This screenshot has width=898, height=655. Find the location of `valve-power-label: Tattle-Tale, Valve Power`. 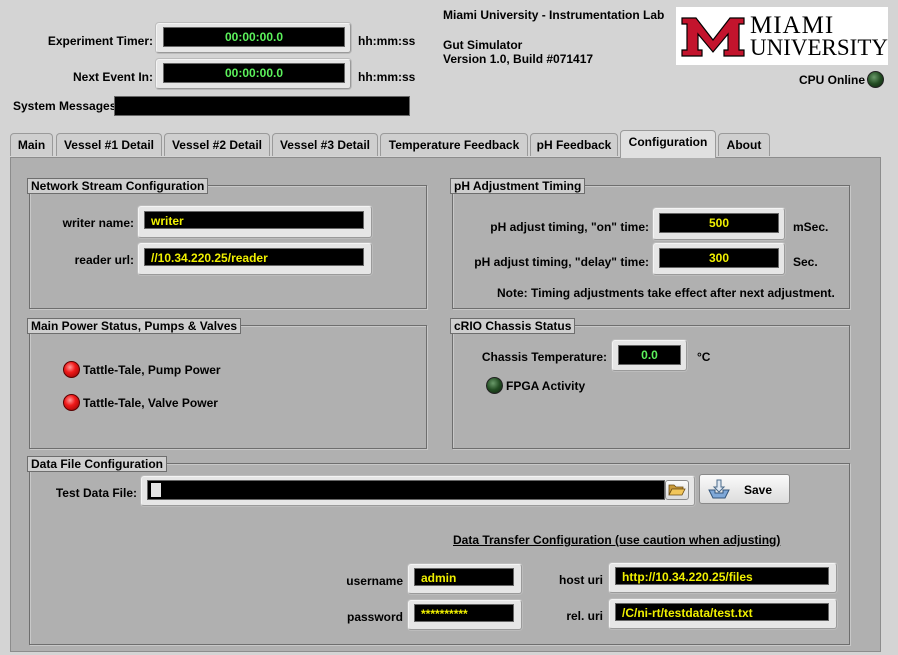

valve-power-label: Tattle-Tale, Valve Power is located at coordinates (150, 403).